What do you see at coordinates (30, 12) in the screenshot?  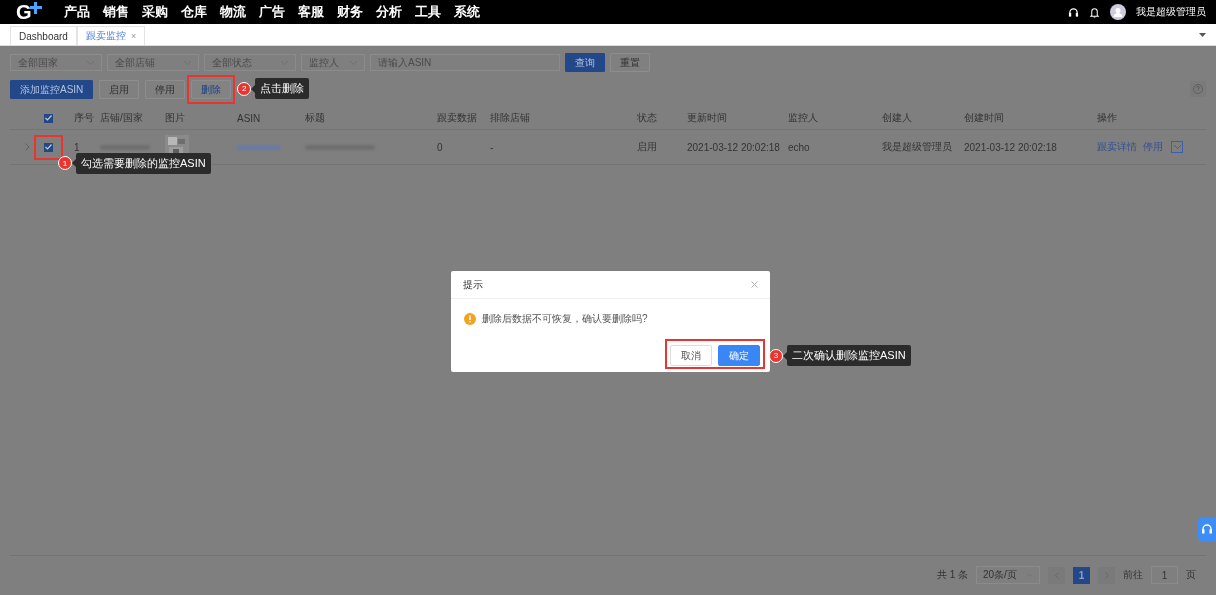 I see `app-logo: G` at bounding box center [30, 12].